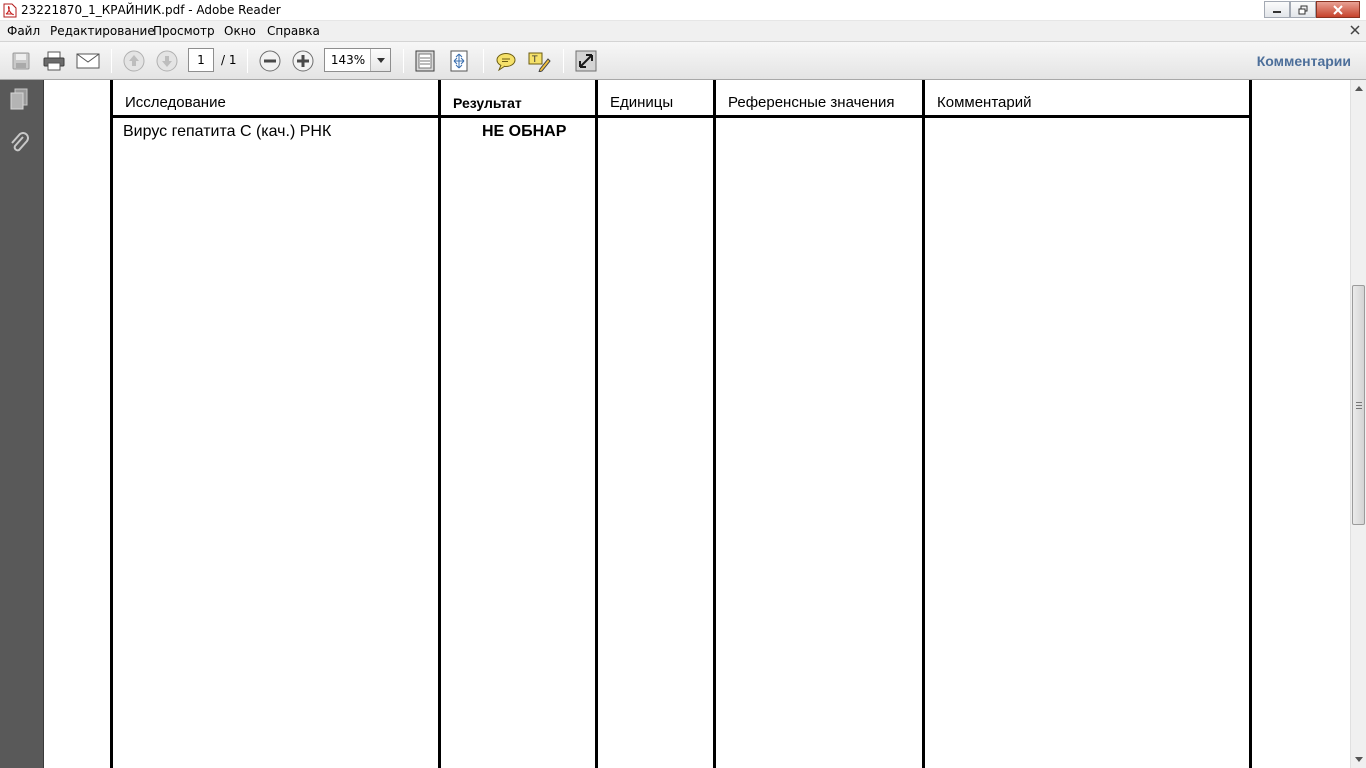  I want to click on restore-button, so click(1303, 9).